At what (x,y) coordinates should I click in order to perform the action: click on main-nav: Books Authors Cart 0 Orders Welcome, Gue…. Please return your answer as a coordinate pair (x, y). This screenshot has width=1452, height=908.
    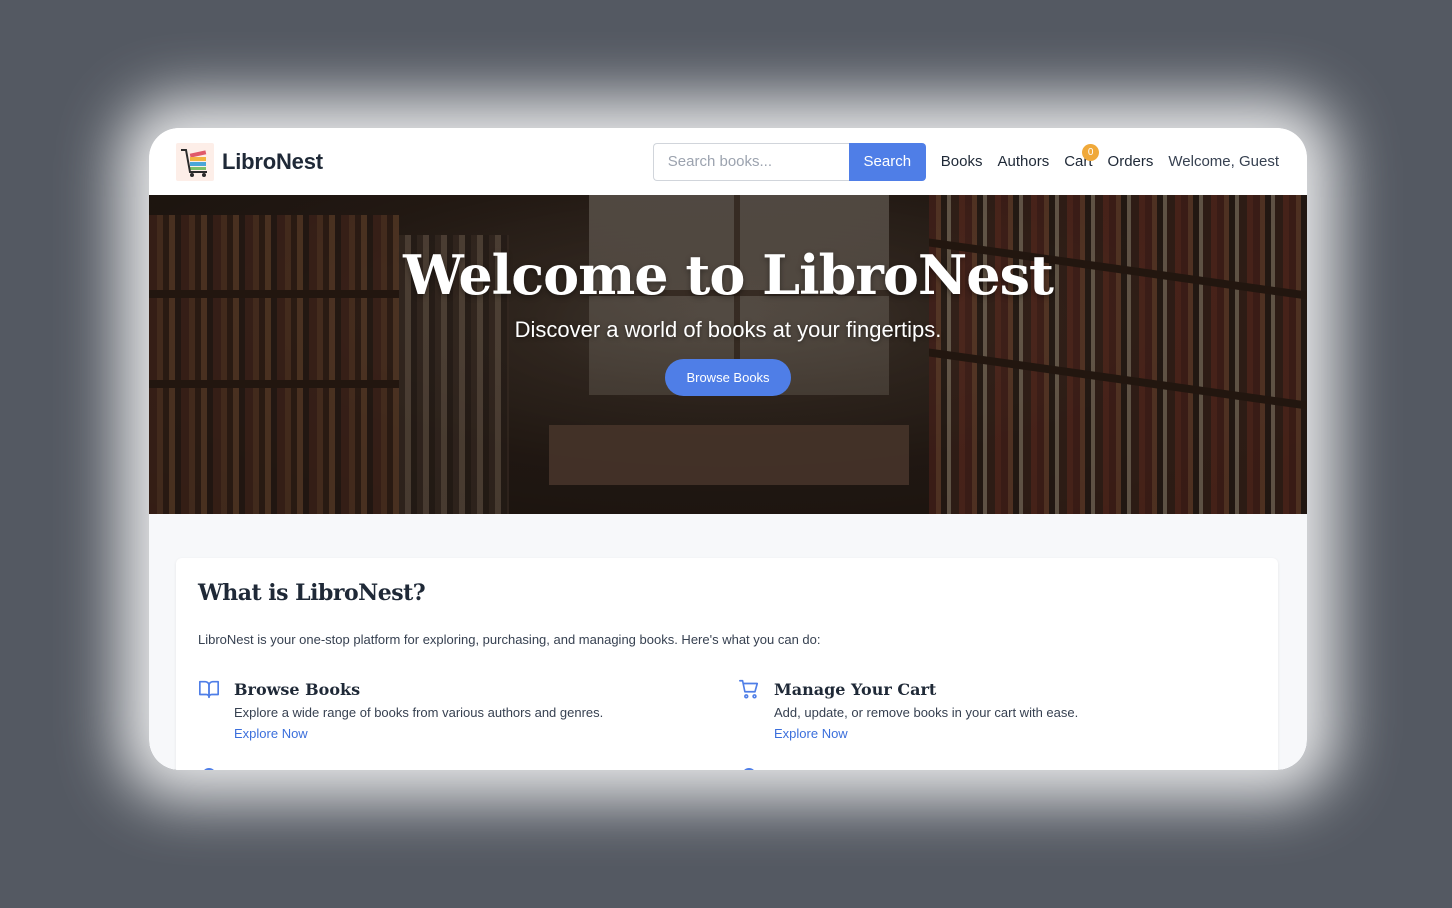
    Looking at the image, I should click on (1110, 157).